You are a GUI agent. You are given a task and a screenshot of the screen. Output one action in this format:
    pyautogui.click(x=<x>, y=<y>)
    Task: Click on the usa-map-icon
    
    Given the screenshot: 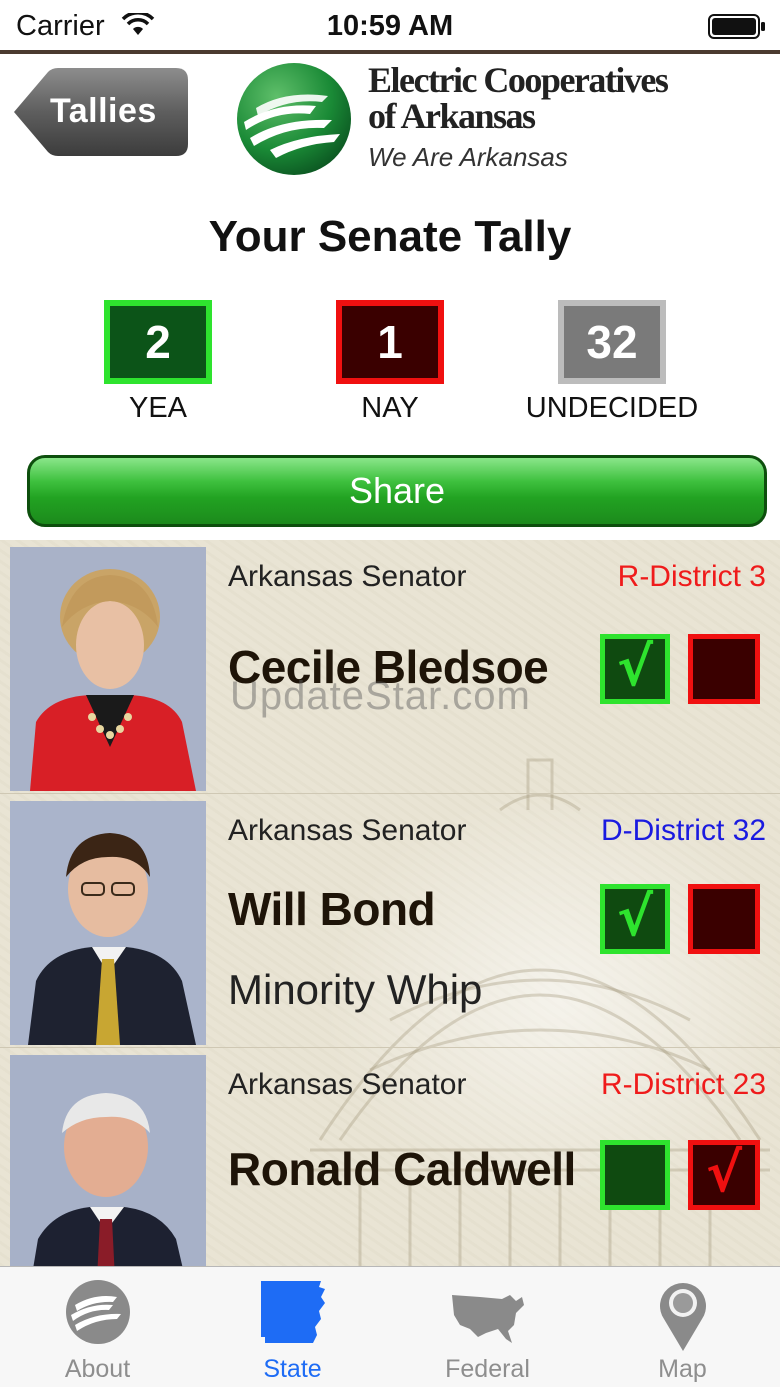 What is the action you would take?
    pyautogui.click(x=487, y=1319)
    